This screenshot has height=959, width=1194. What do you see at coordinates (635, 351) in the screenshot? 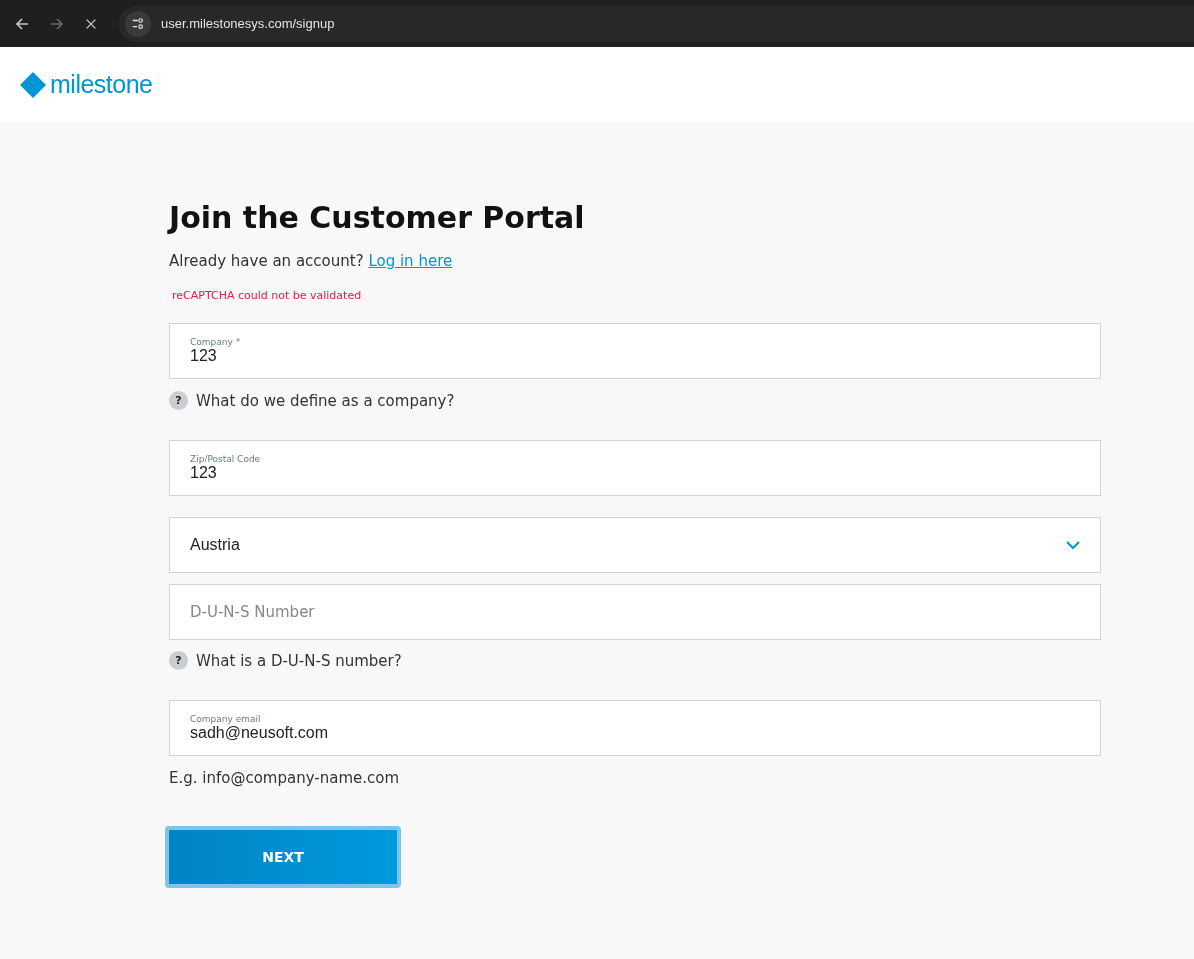
I see `input-field: Company * 123` at bounding box center [635, 351].